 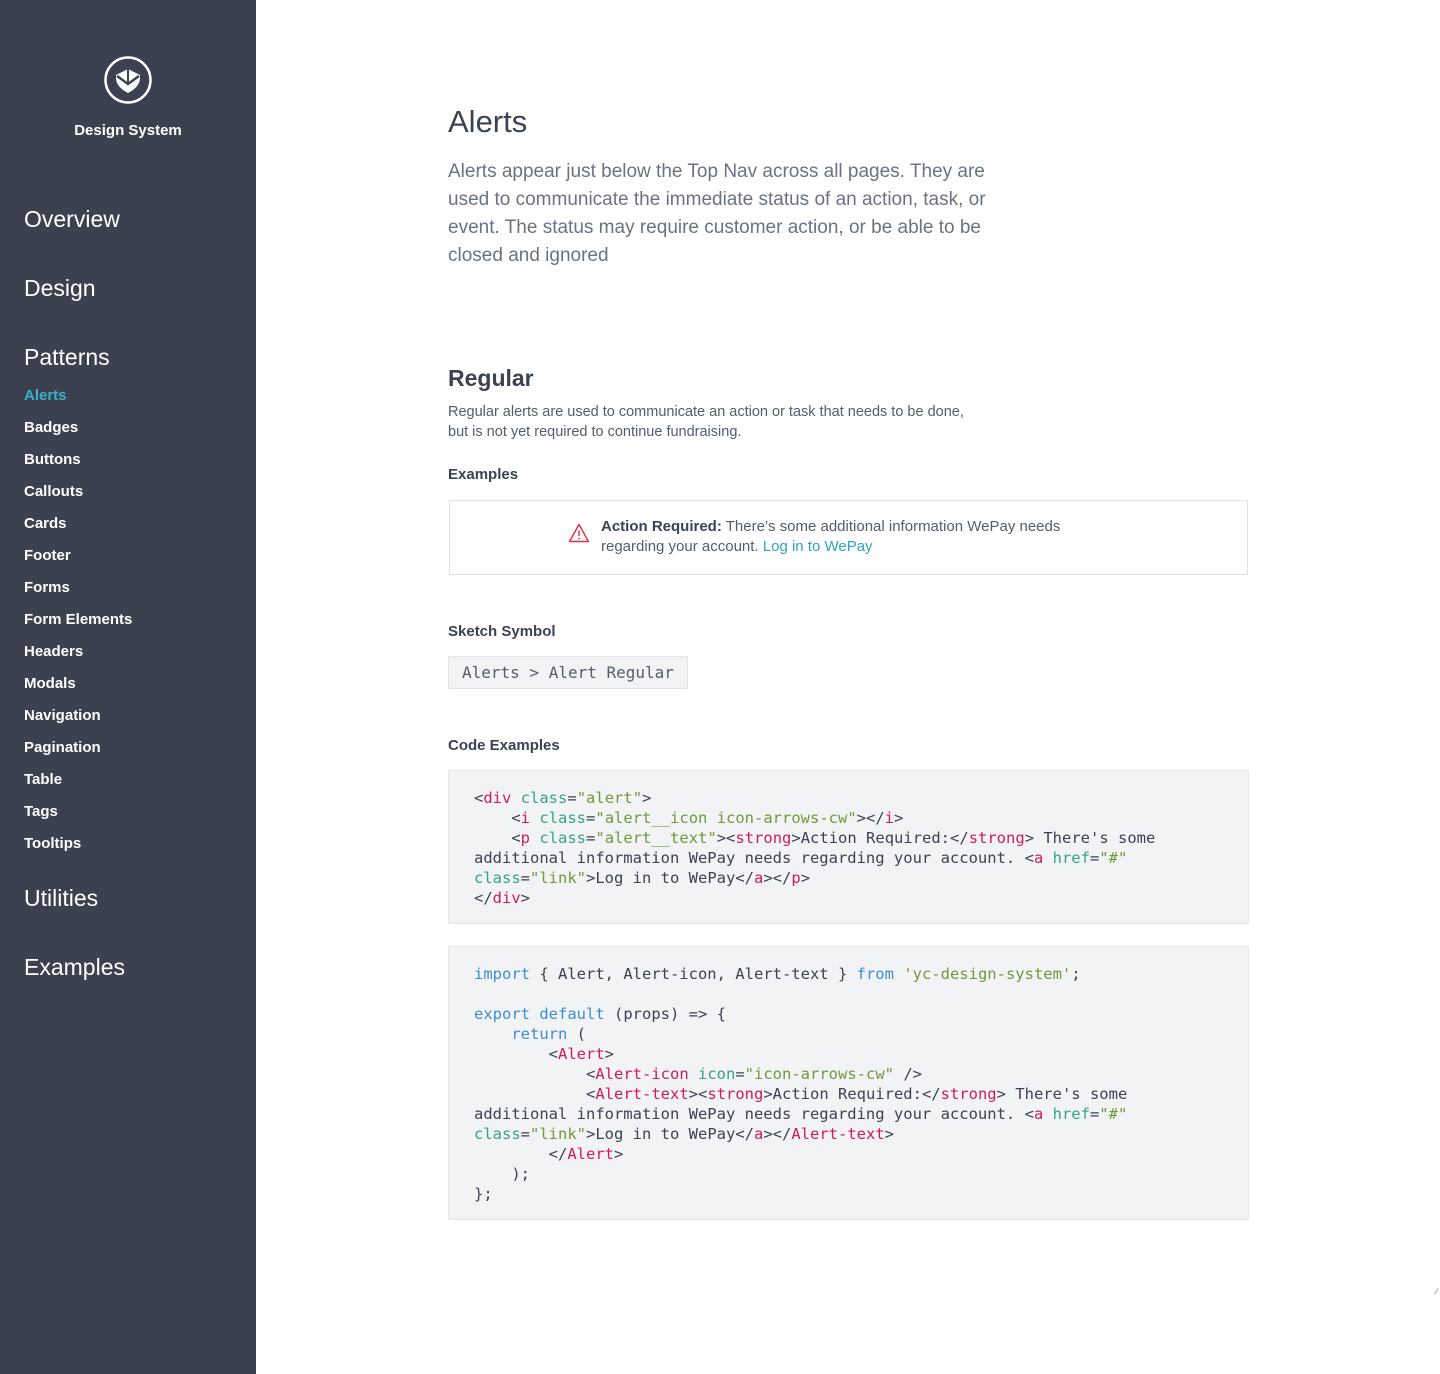 What do you see at coordinates (52, 459) in the screenshot?
I see `sidebar-item-buttons: Buttons` at bounding box center [52, 459].